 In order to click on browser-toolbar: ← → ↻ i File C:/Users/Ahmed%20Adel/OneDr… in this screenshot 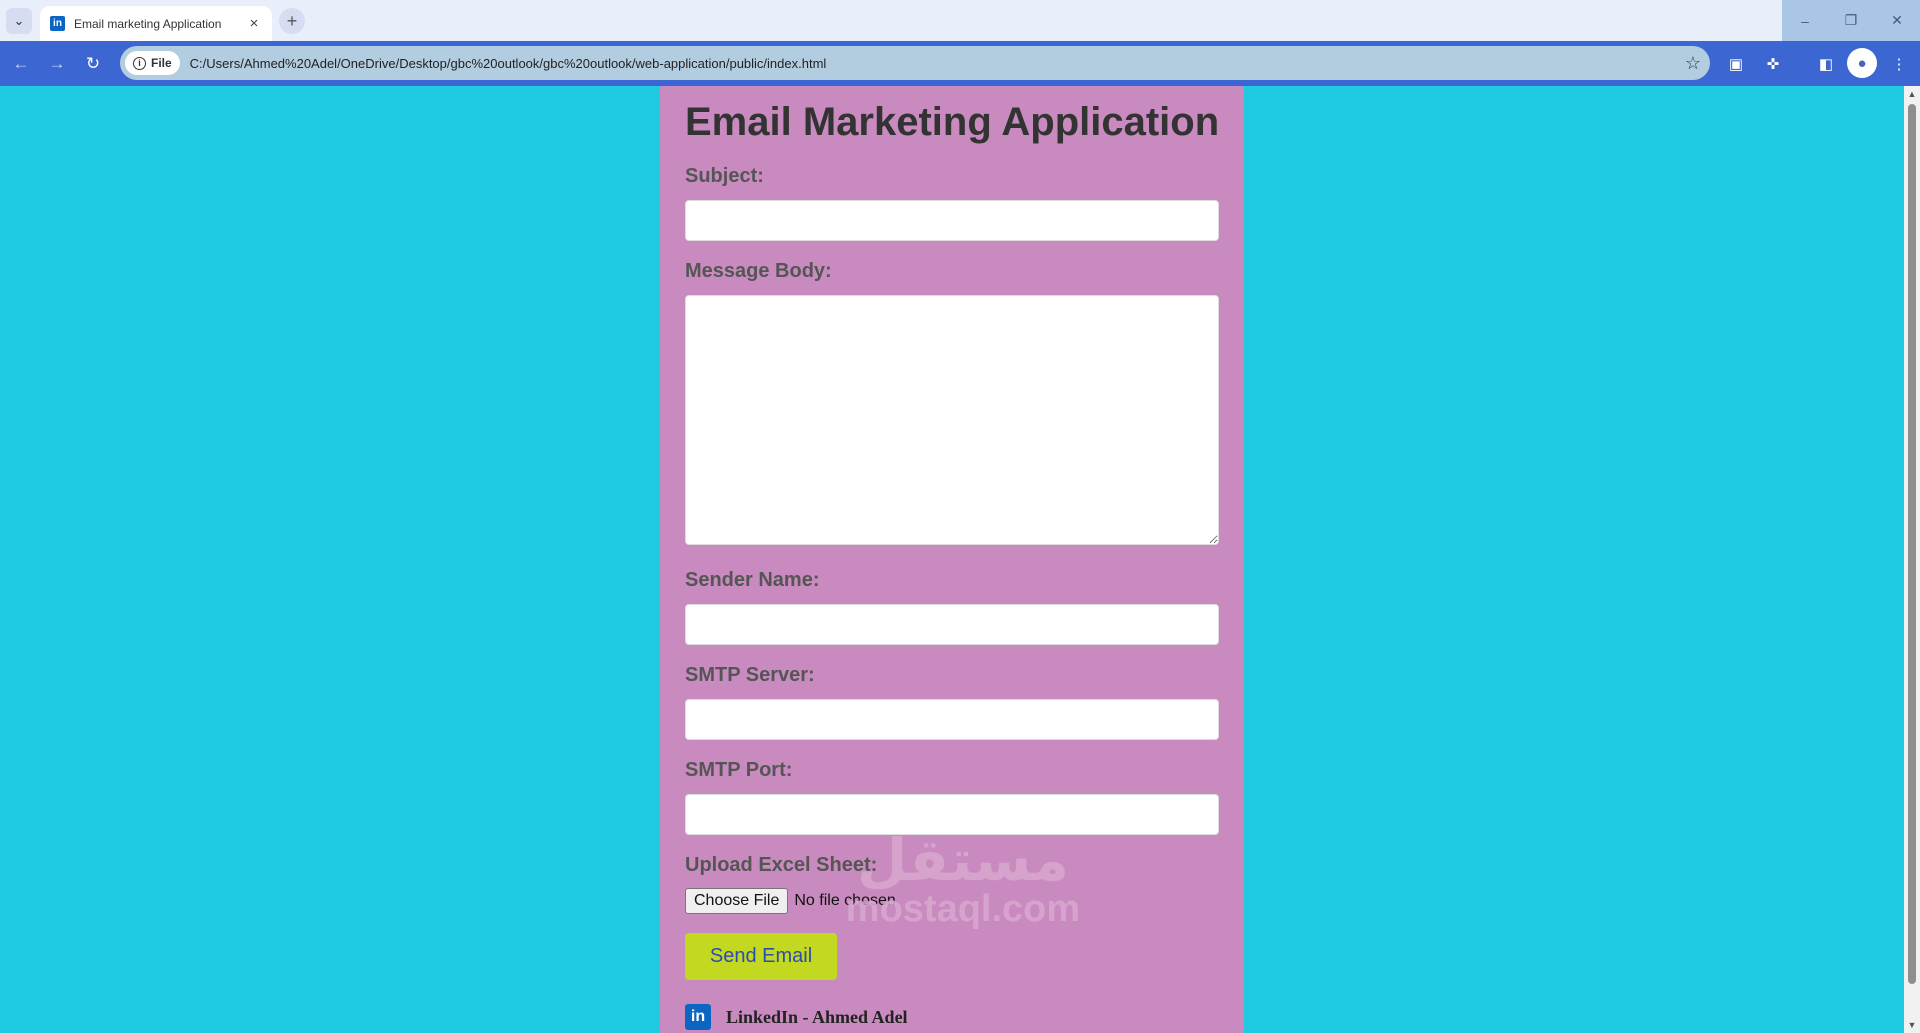, I will do `click(960, 63)`.